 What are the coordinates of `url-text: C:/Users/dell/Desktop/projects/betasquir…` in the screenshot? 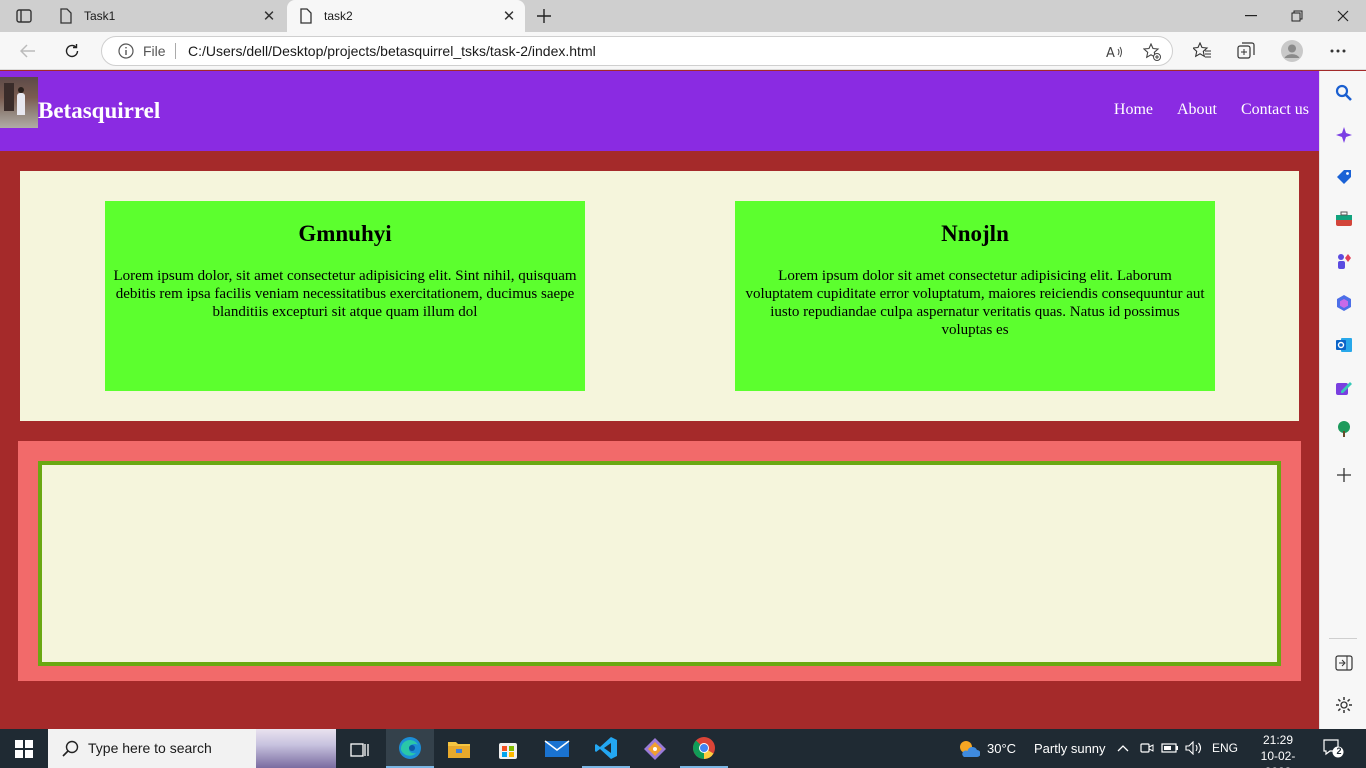 It's located at (392, 51).